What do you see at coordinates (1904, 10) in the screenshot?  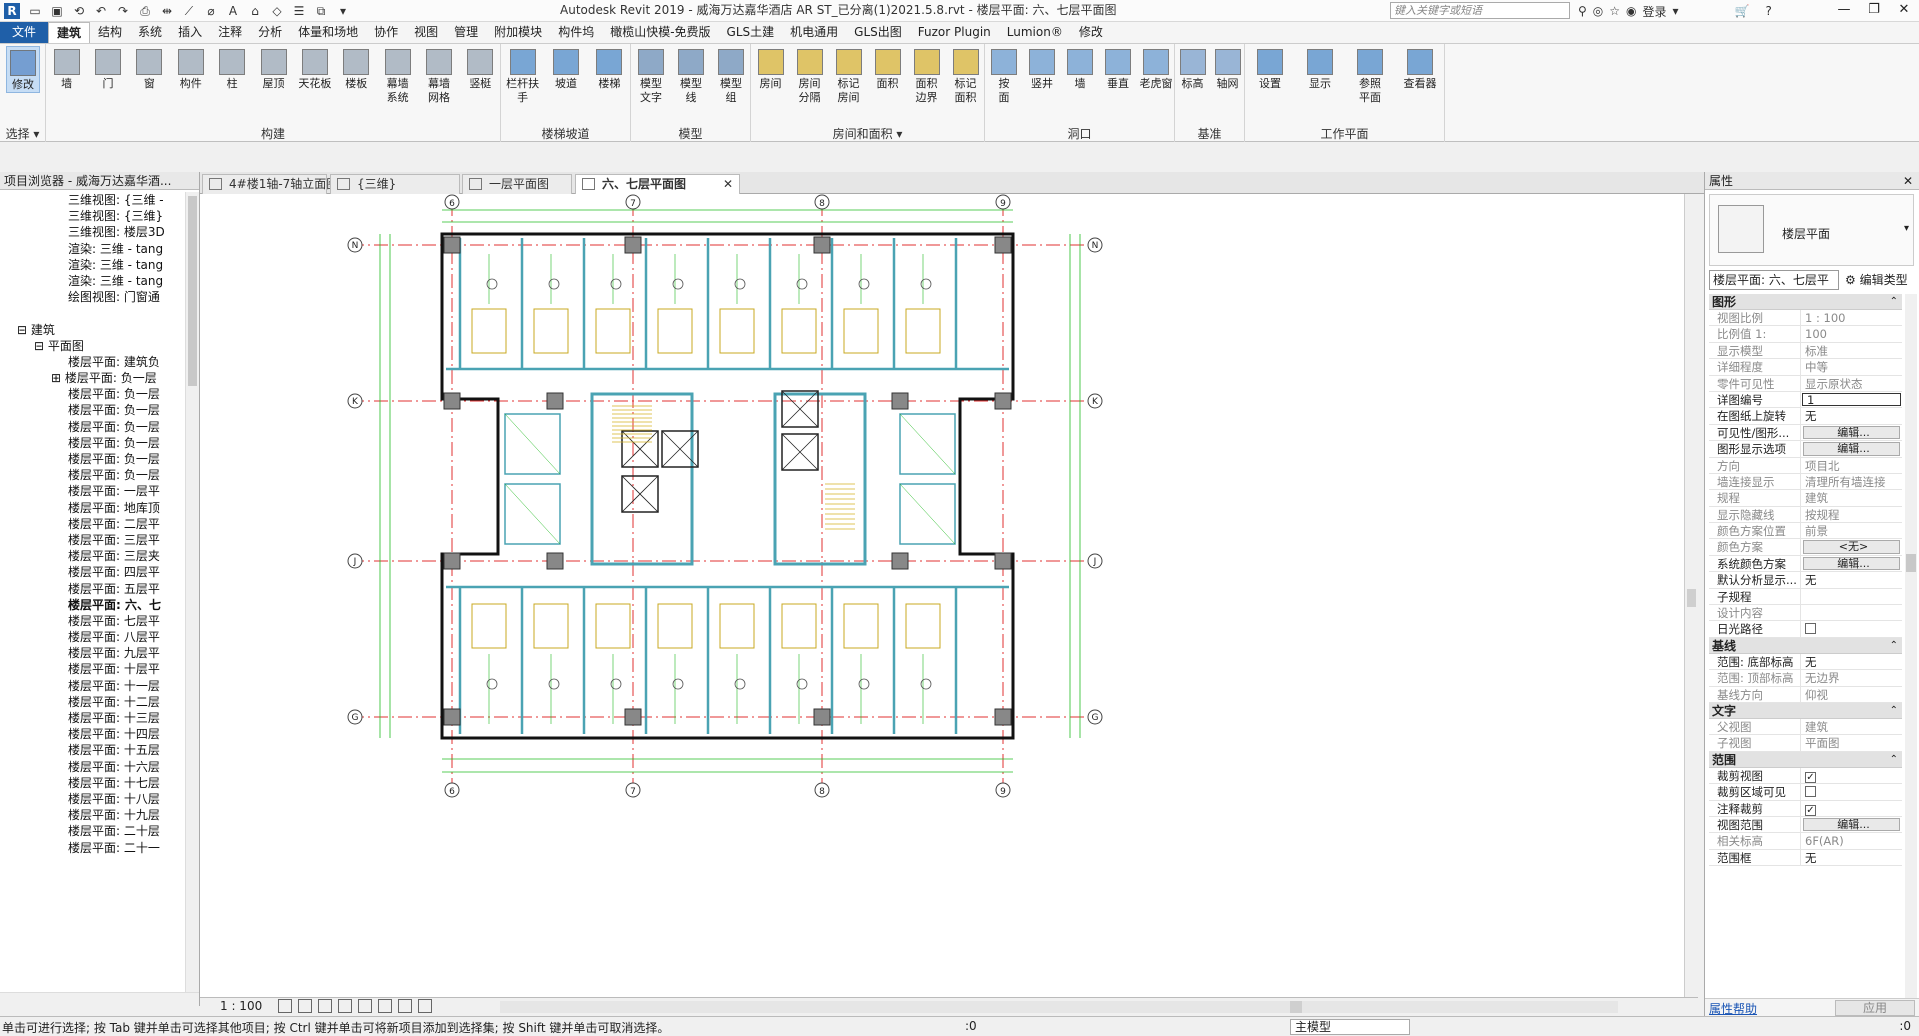 I see `close-button: ✕` at bounding box center [1904, 10].